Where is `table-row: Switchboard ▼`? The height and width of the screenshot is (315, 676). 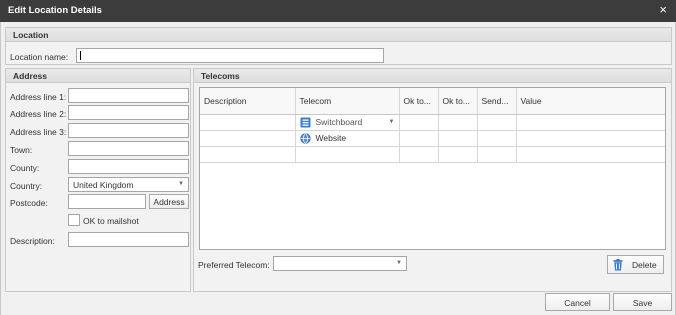 table-row: Switchboard ▼ is located at coordinates (432, 122).